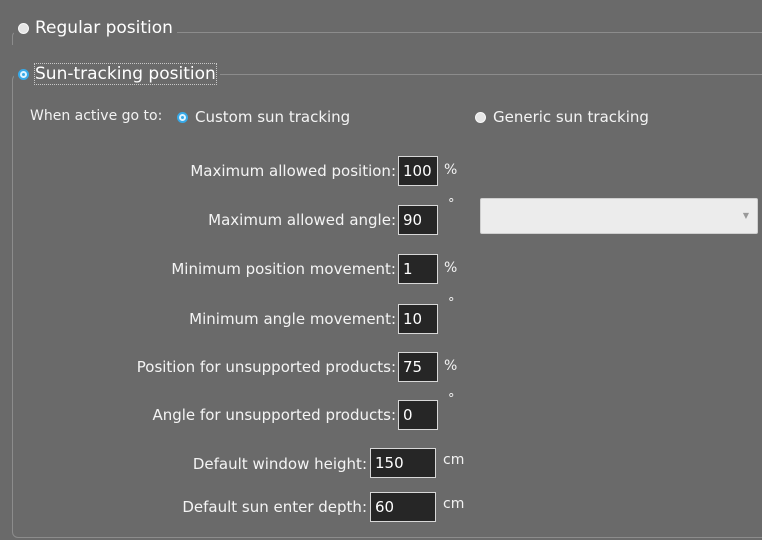  What do you see at coordinates (283, 269) in the screenshot?
I see `min-position-movement-label: Minimum position movement:` at bounding box center [283, 269].